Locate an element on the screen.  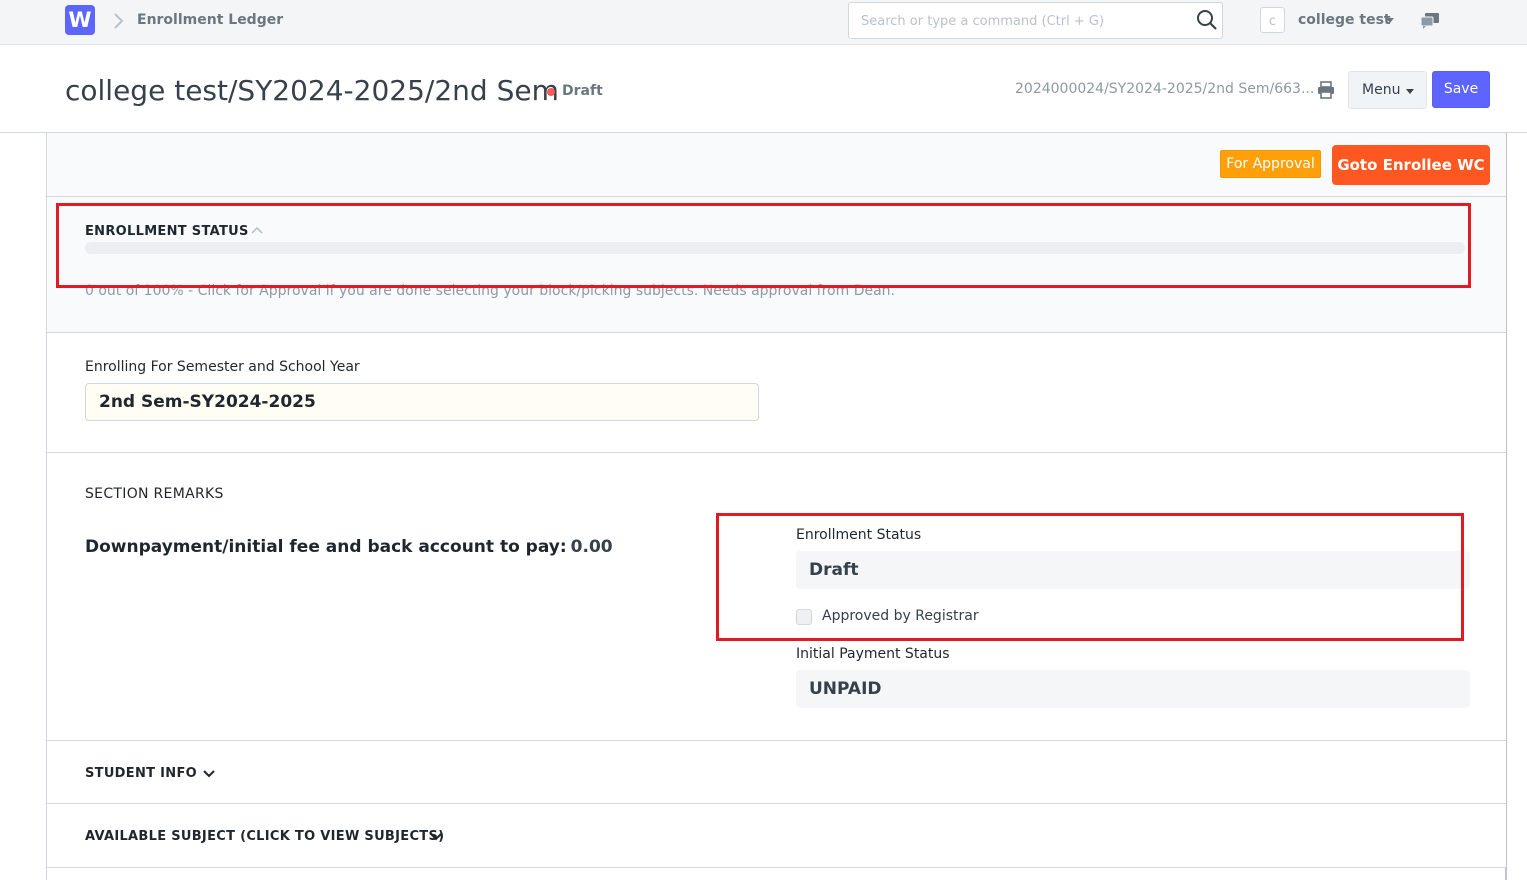
downpayment-value: 0.00 is located at coordinates (591, 547).